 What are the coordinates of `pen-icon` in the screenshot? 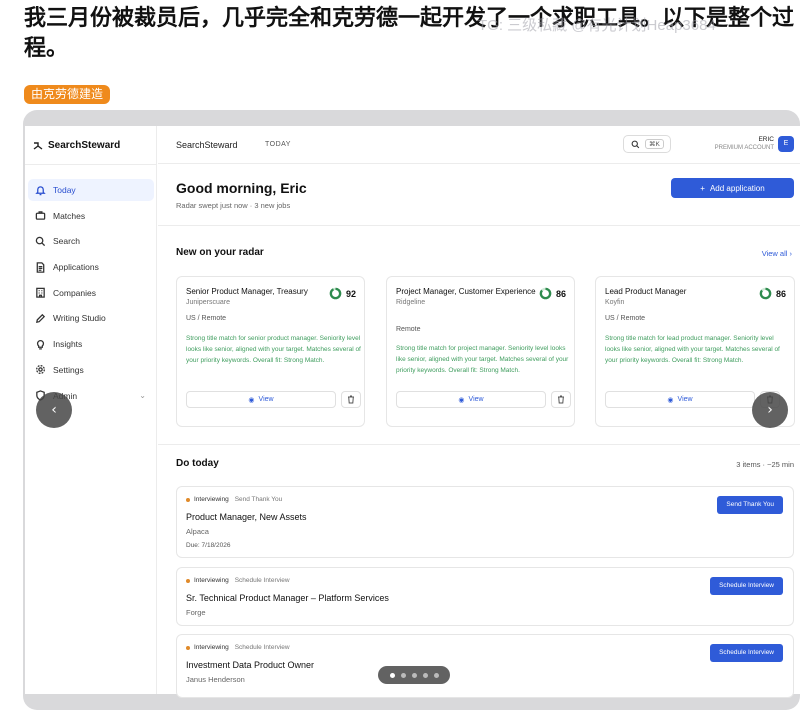 It's located at (41, 318).